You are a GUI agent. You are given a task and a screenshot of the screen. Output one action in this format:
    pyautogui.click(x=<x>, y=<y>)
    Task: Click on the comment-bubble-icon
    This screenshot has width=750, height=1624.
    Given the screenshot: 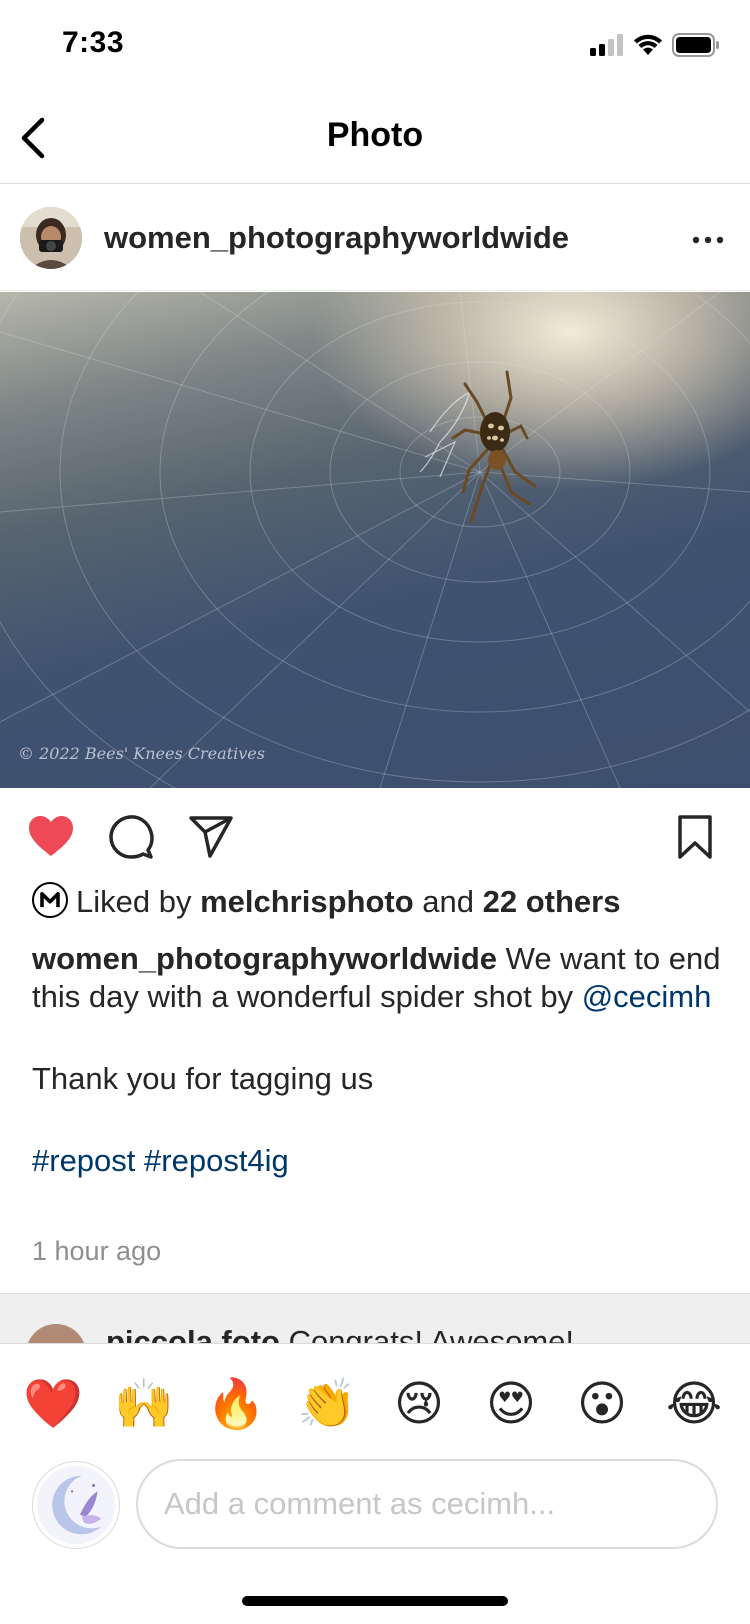 What is the action you would take?
    pyautogui.click(x=131, y=837)
    